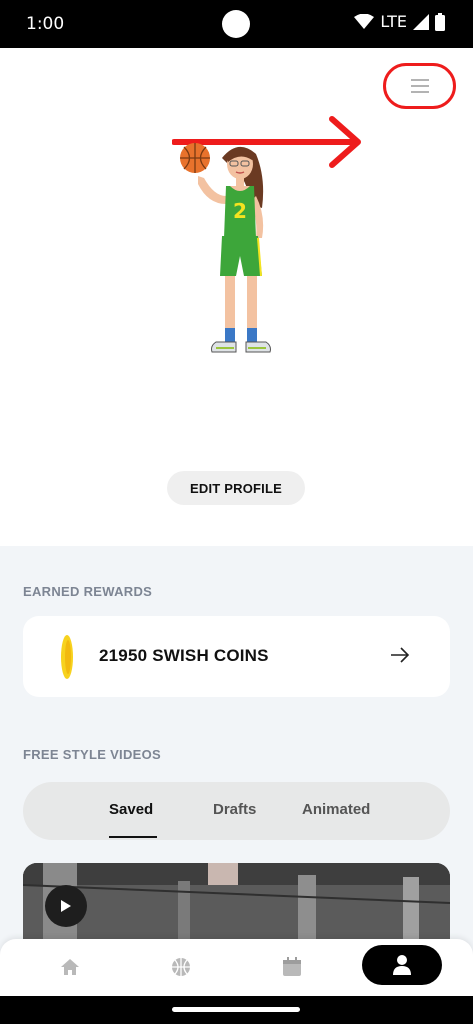 The width and height of the screenshot is (473, 1024). What do you see at coordinates (364, 21) in the screenshot?
I see `wifi-icon` at bounding box center [364, 21].